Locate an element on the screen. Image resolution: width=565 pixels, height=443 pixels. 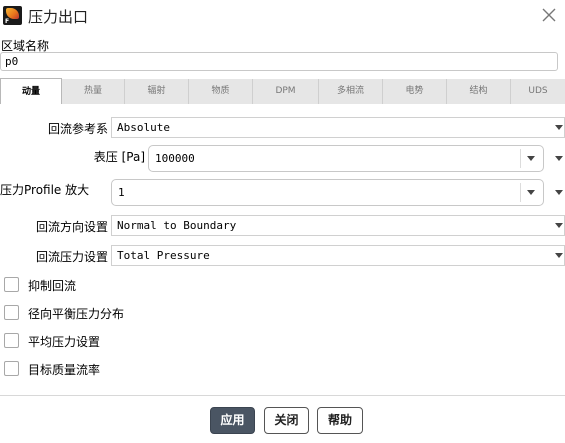
gauge-pressure-field: 100000 is located at coordinates (346, 158).